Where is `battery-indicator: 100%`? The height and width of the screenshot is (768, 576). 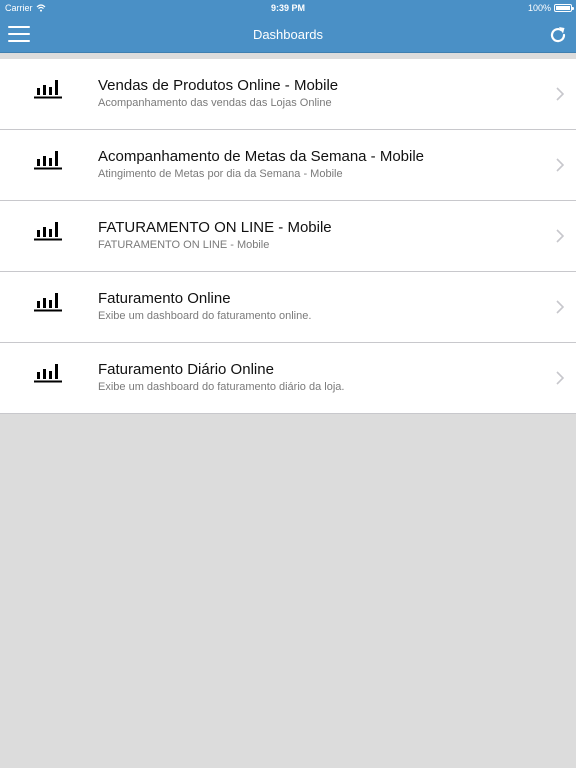 battery-indicator: 100% is located at coordinates (550, 8).